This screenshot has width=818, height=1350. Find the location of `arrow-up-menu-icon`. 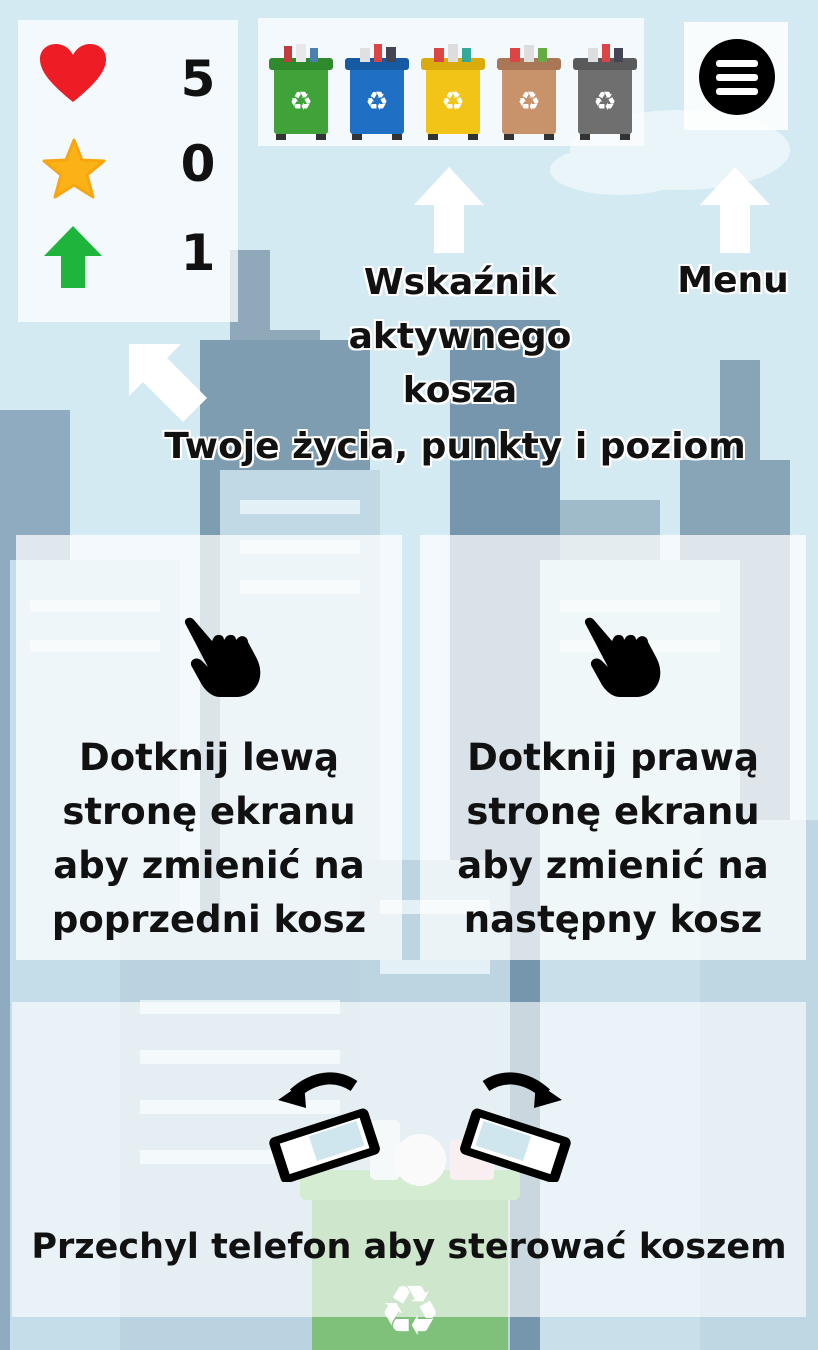

arrow-up-menu-icon is located at coordinates (735, 210).